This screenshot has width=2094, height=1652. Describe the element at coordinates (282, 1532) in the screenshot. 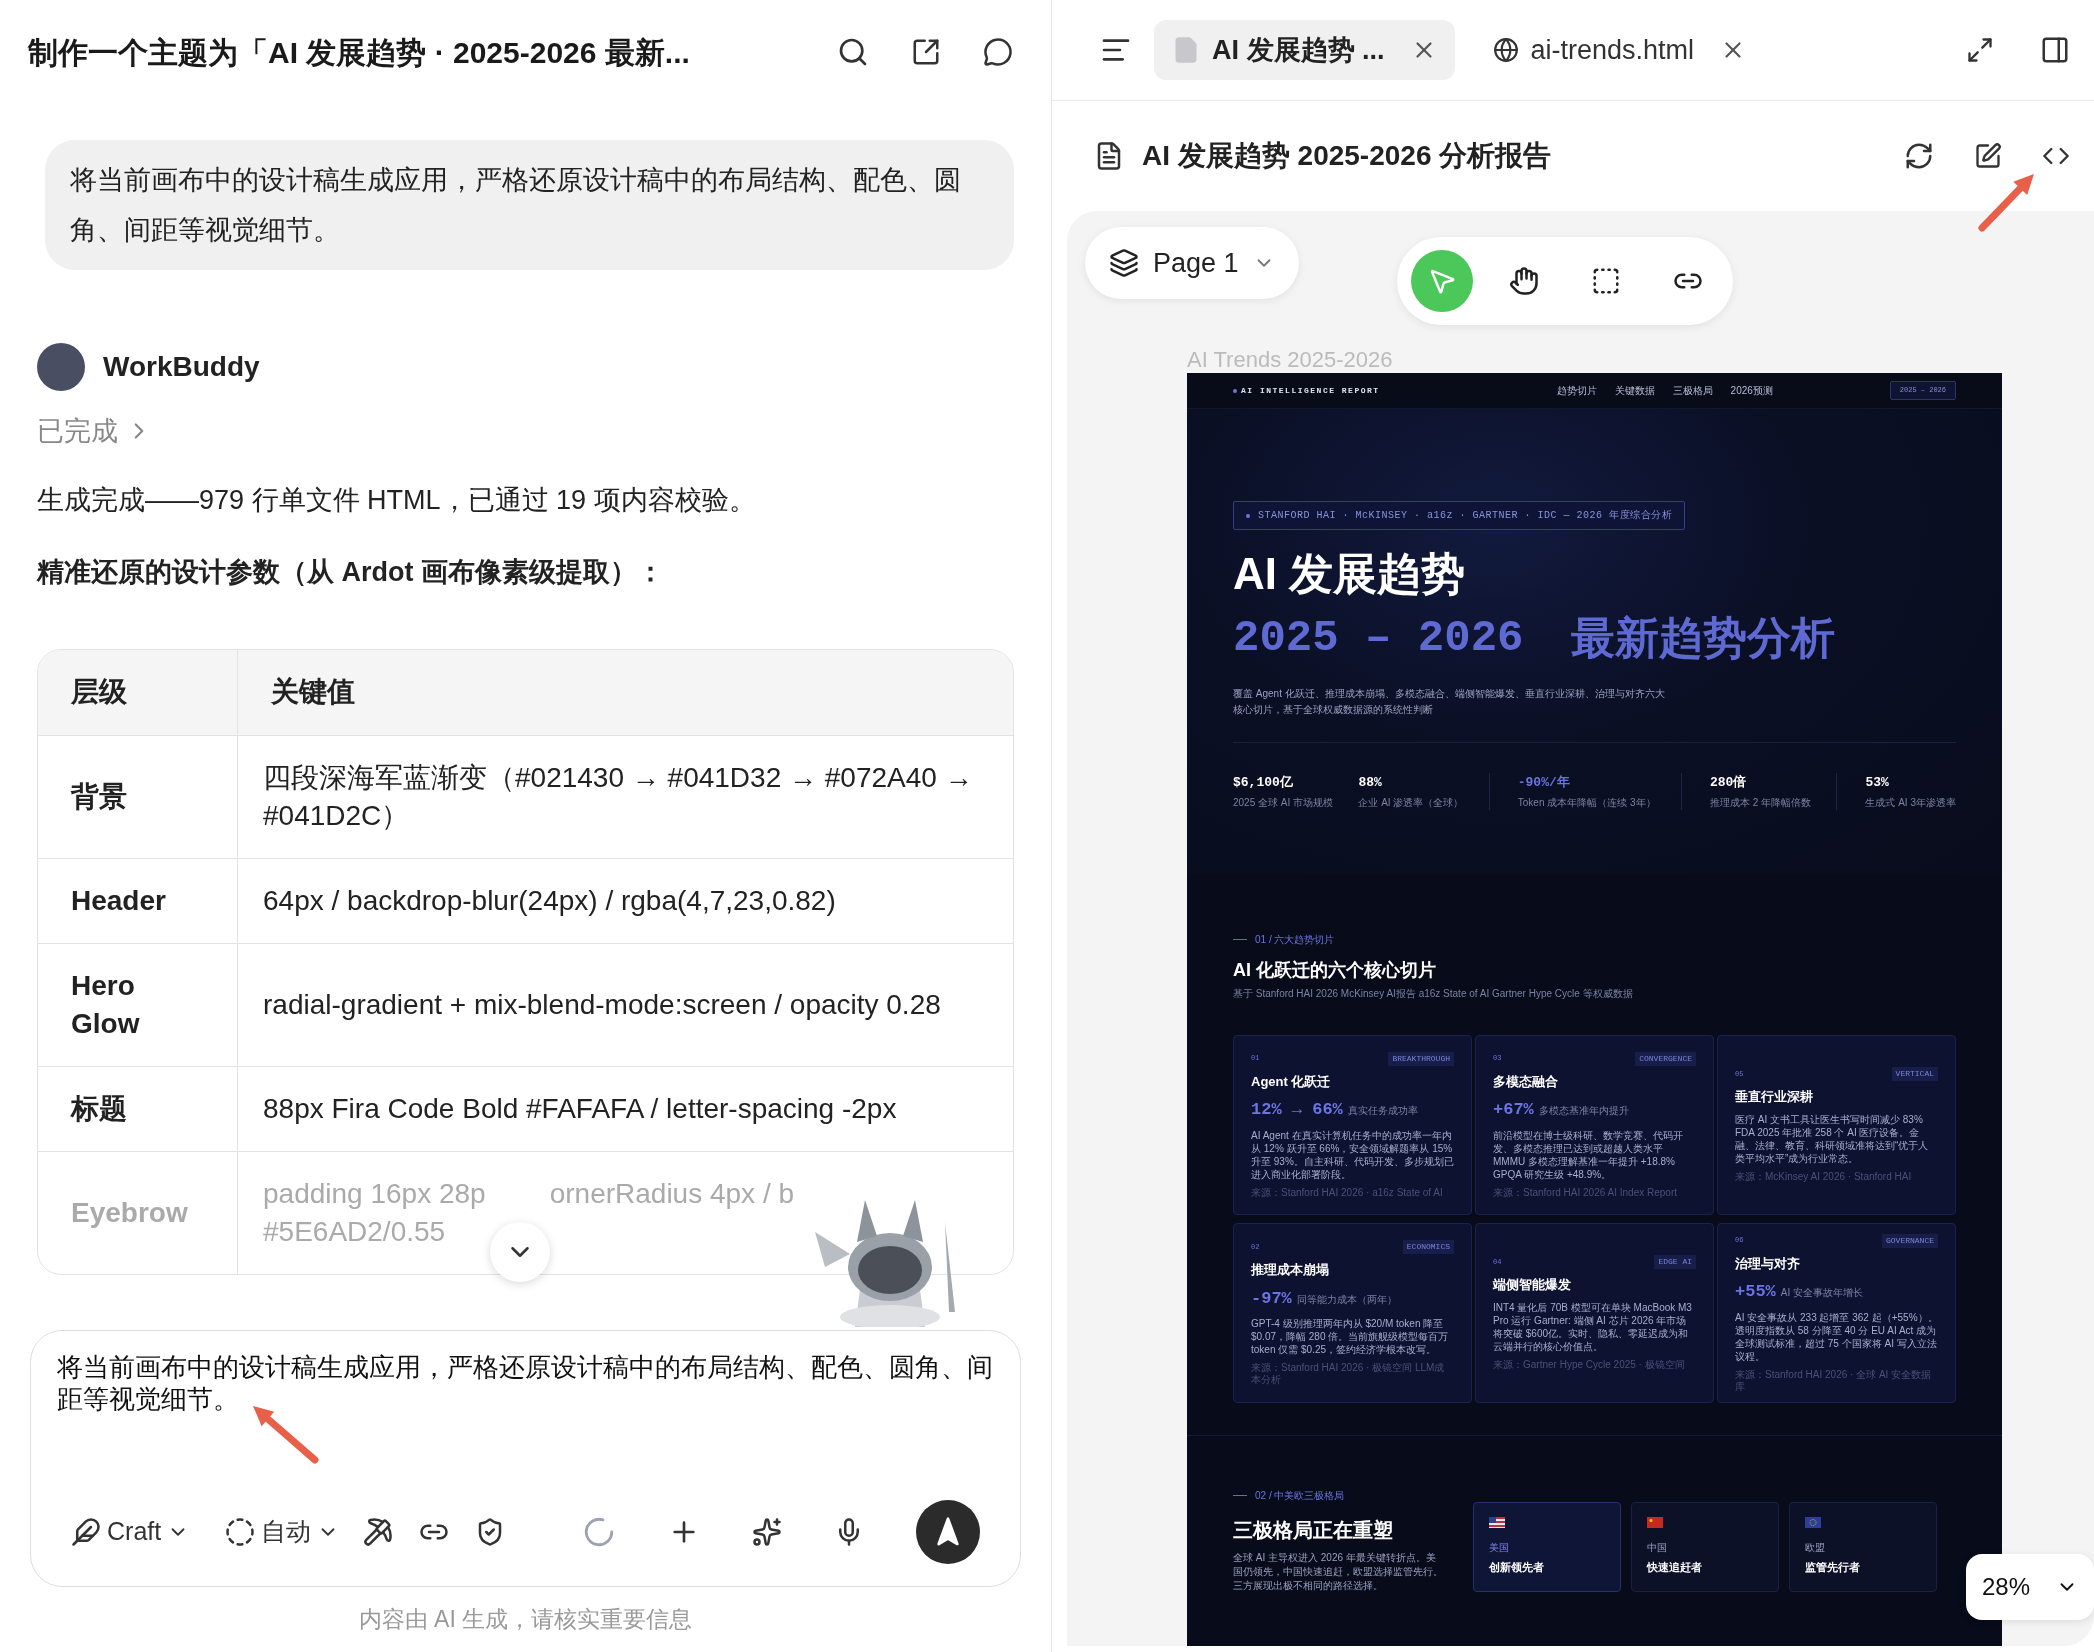

I see `model-dropdown: 自动` at that location.